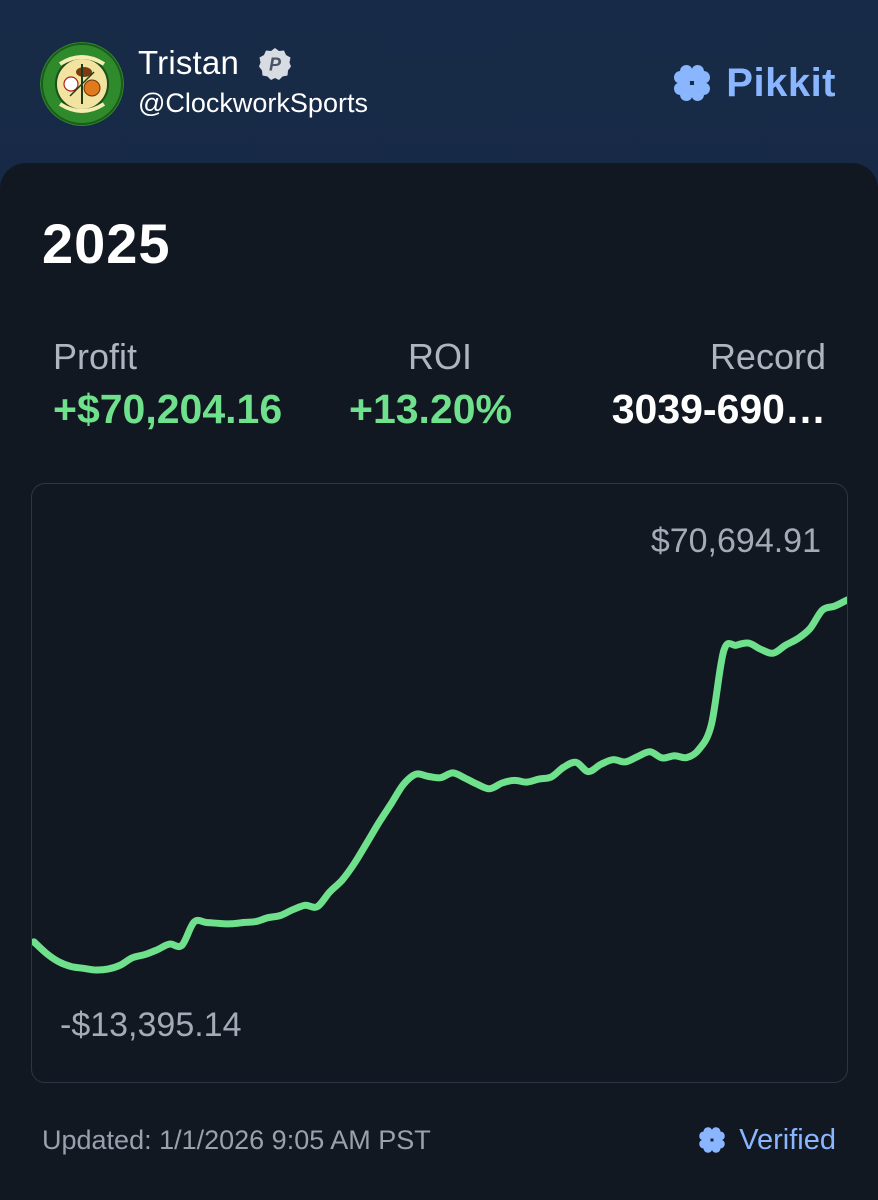  I want to click on user-name: Tristan, so click(189, 62).